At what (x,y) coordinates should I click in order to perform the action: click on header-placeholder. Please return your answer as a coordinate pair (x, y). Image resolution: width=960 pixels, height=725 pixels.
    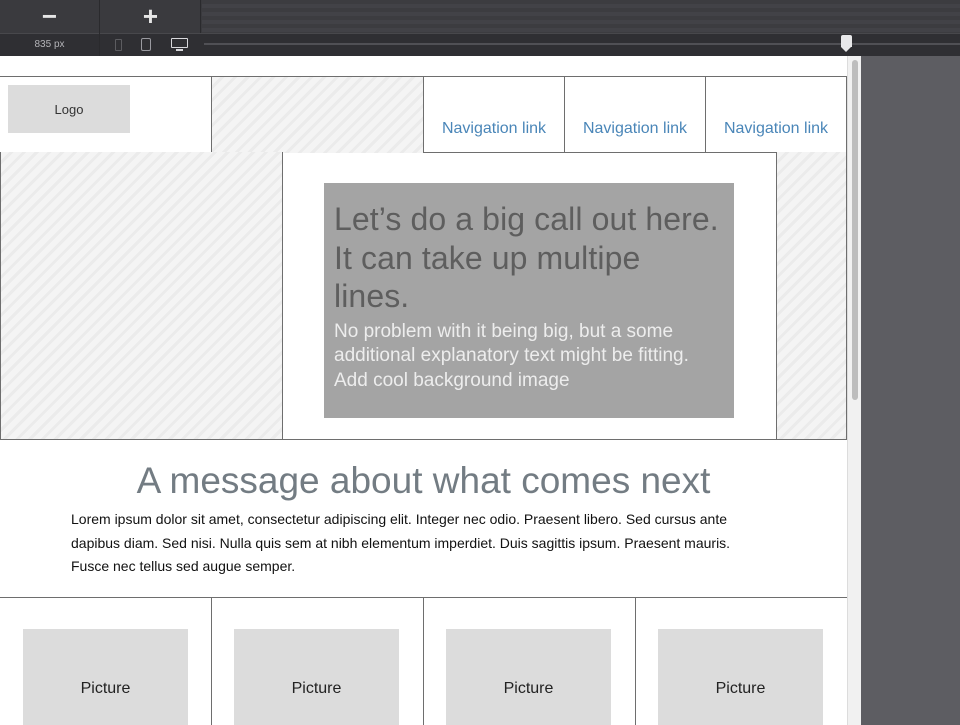
    Looking at the image, I should click on (318, 115).